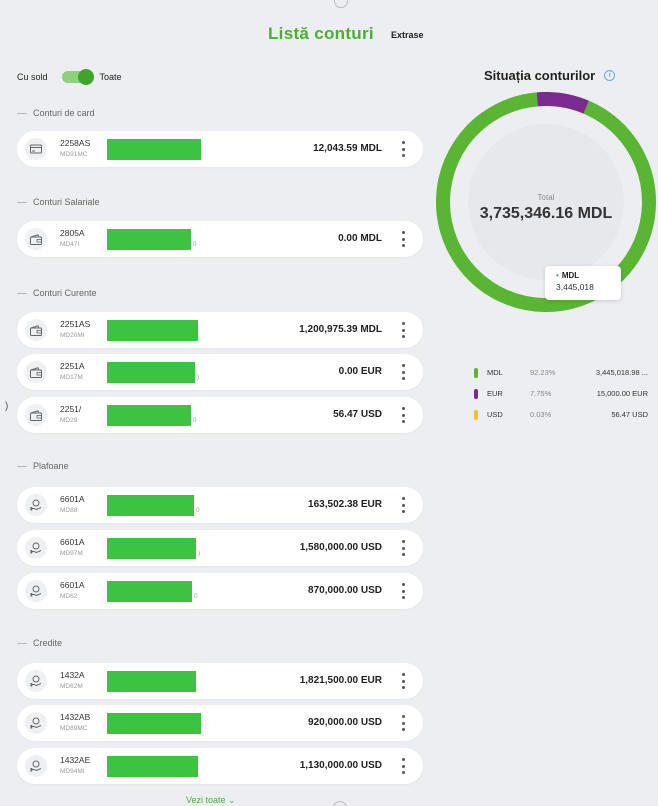  What do you see at coordinates (72, 542) in the screenshot?
I see `account-name: 6601A` at bounding box center [72, 542].